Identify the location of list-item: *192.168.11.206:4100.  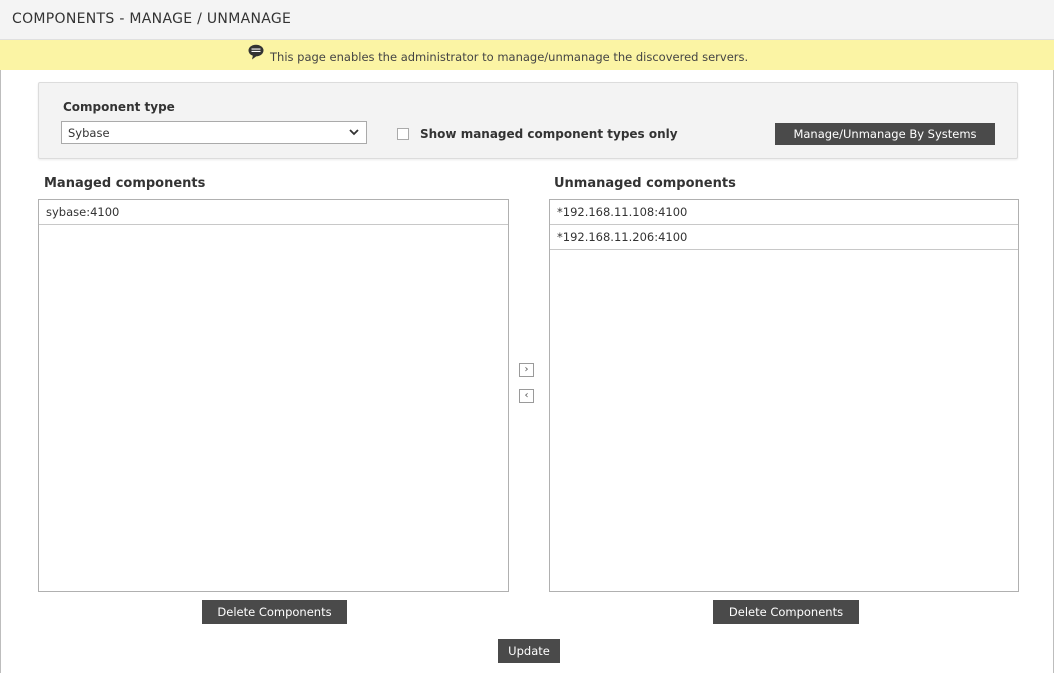
(784, 237).